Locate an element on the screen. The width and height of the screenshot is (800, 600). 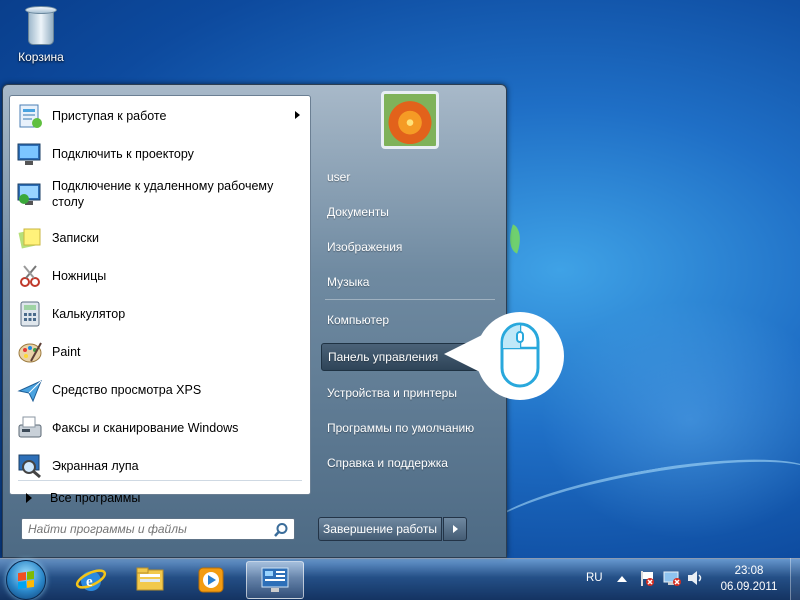
action-center-flag-icon is located at coordinates (647, 578).